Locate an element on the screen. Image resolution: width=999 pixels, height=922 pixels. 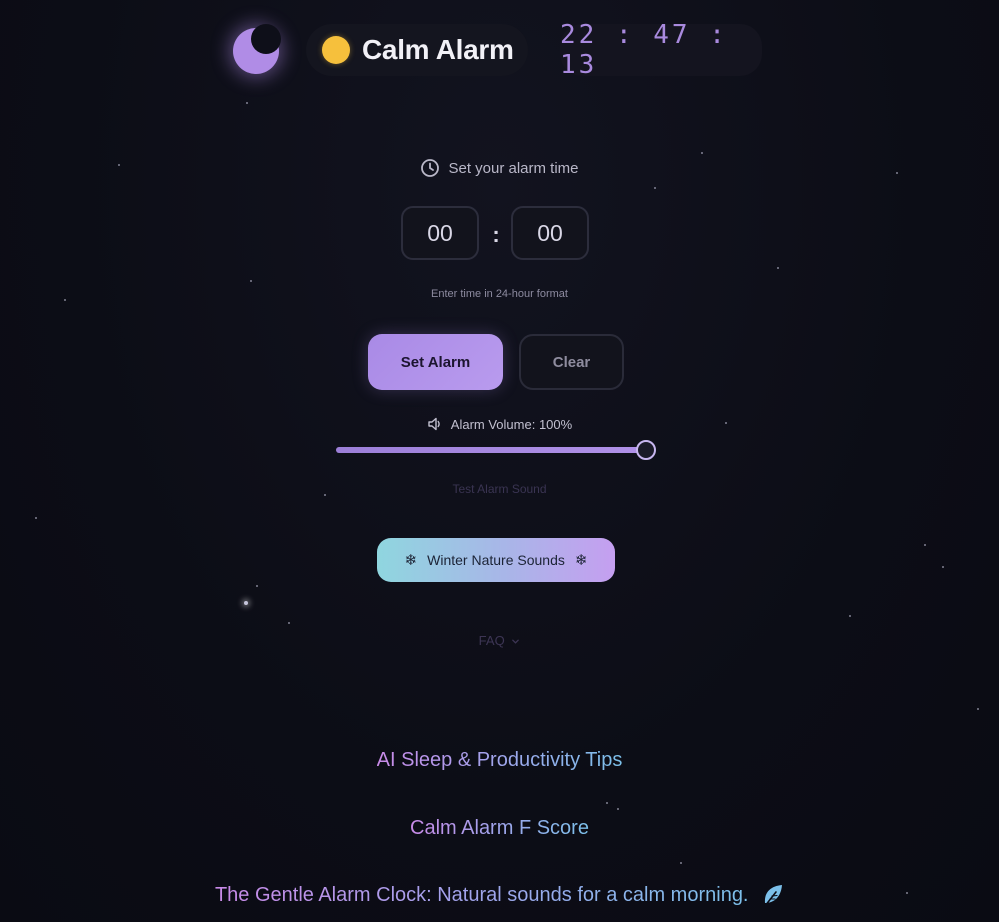
winter-nature-sounds-button: ❄ Winter Nature Sounds ❄ is located at coordinates (496, 560).